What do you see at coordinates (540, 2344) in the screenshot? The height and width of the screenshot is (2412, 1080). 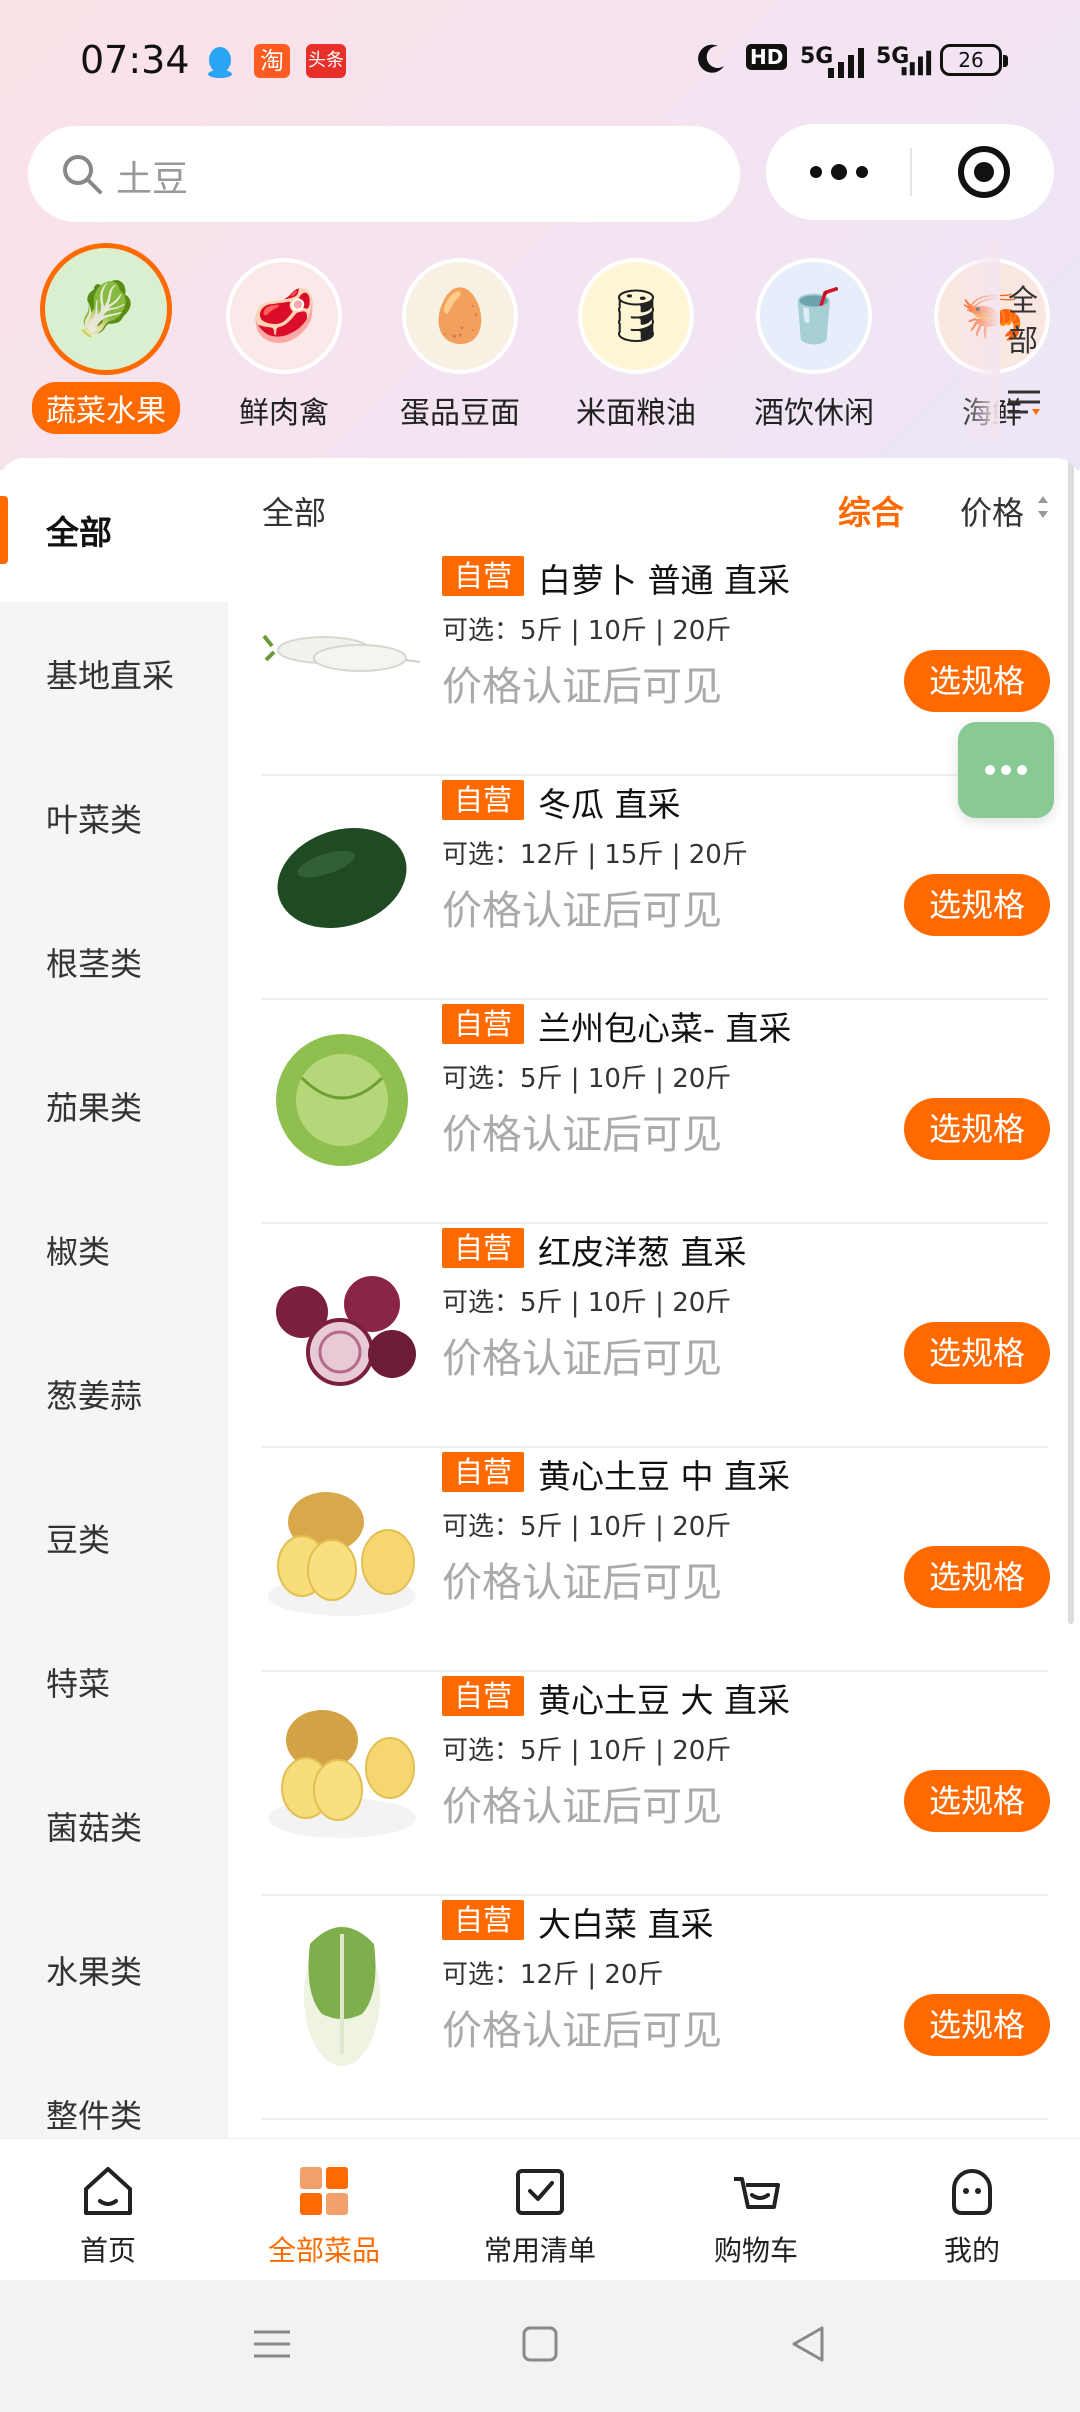 I see `home-button-icon` at bounding box center [540, 2344].